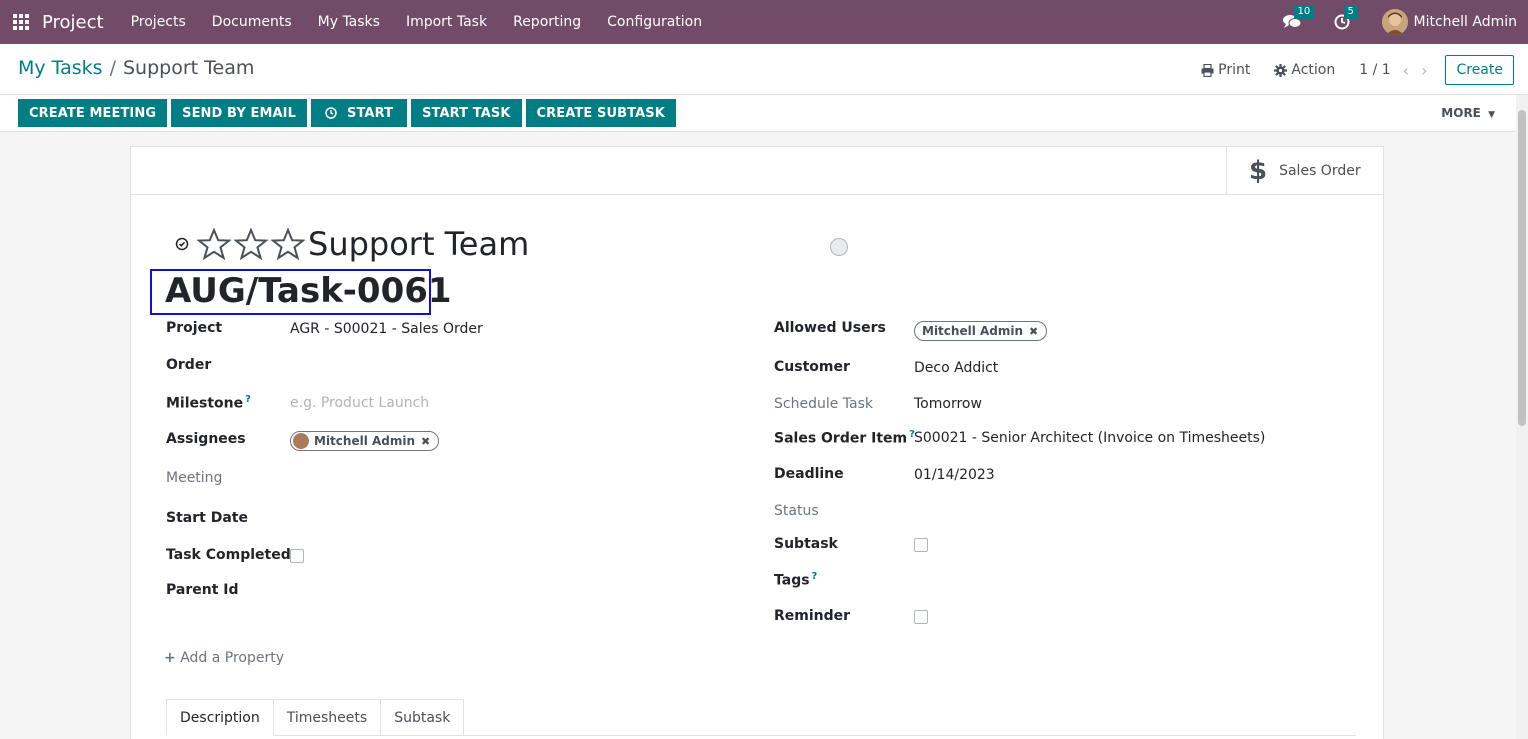 The image size is (1528, 739). I want to click on allowed-user-tag: Mitchell Admin ✖, so click(981, 331).